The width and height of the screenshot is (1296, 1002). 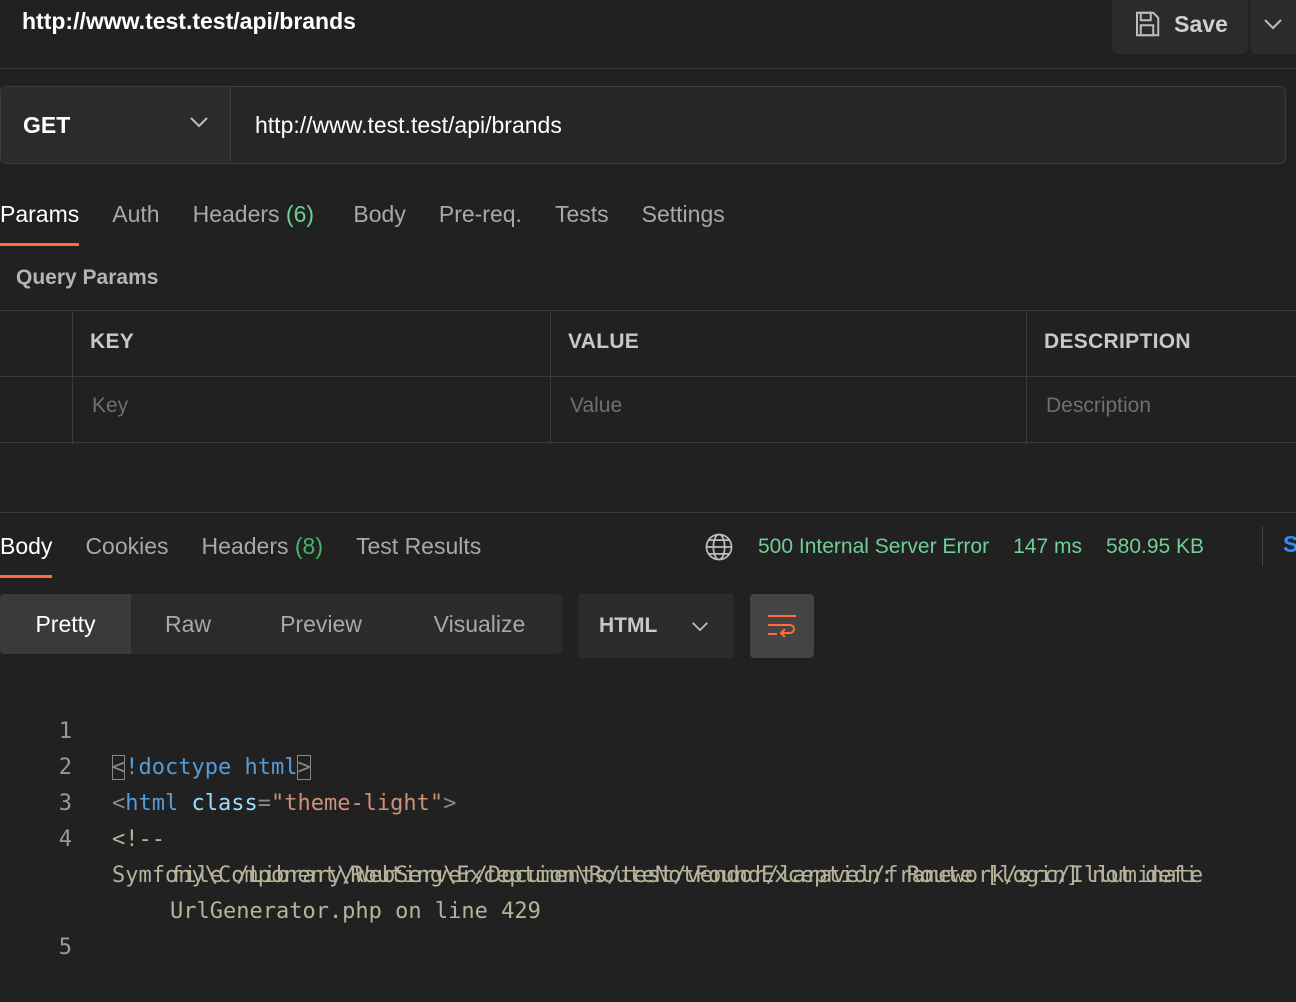 I want to click on format-raw: Raw, so click(x=188, y=624).